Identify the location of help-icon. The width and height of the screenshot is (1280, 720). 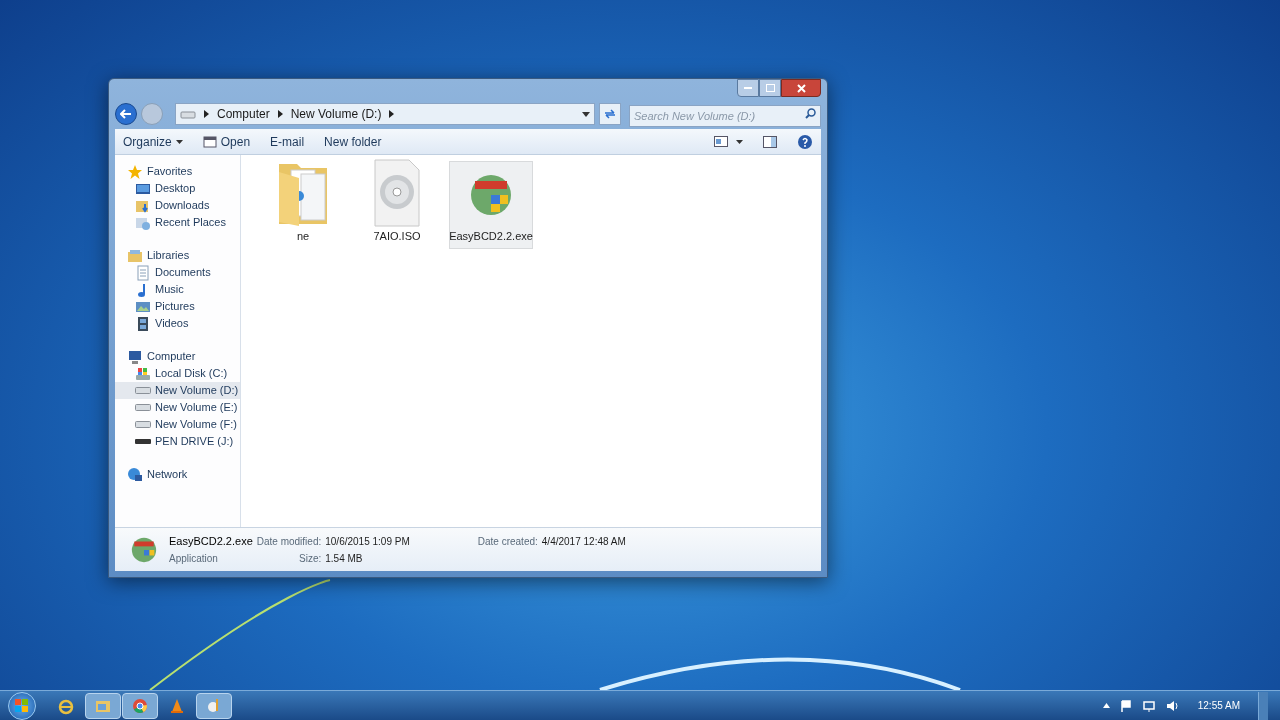
(805, 141).